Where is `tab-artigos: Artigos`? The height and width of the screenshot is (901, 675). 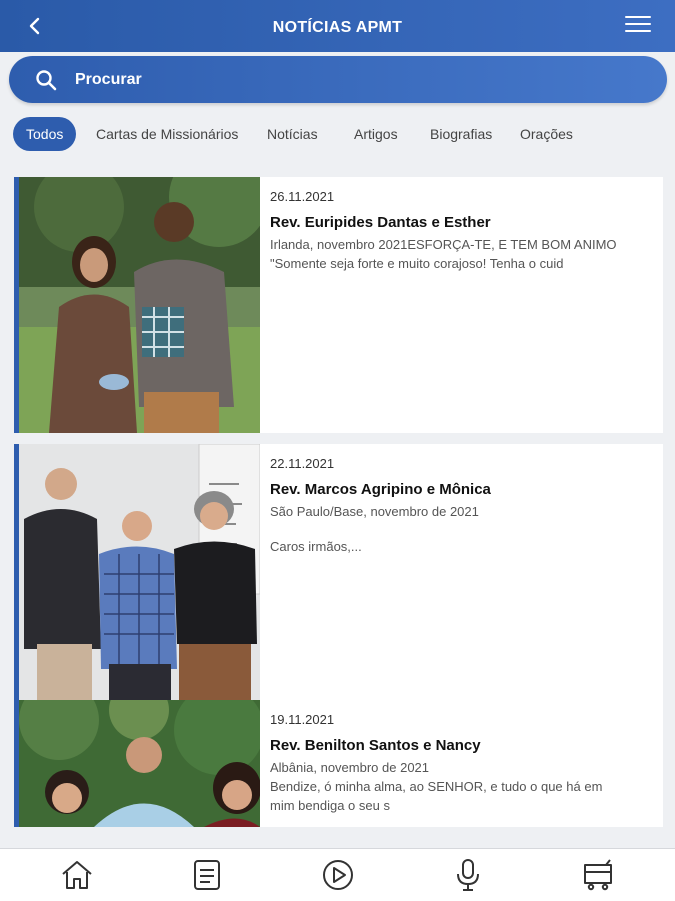 tab-artigos: Artigos is located at coordinates (376, 134).